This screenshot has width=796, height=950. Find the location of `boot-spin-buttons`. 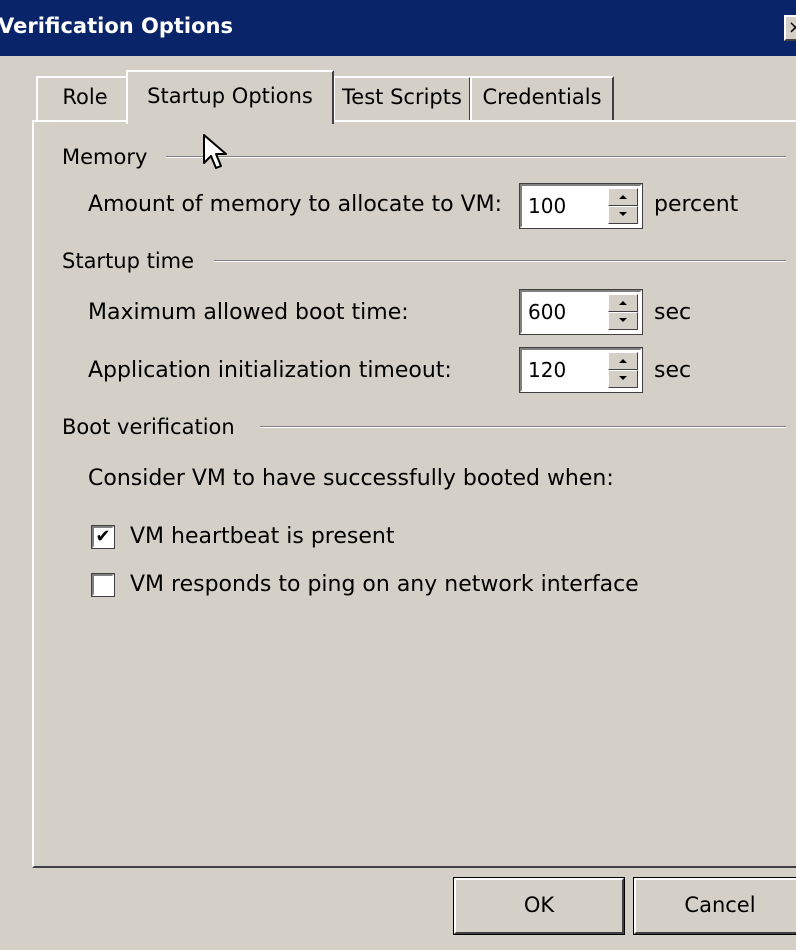

boot-spin-buttons is located at coordinates (623, 312).